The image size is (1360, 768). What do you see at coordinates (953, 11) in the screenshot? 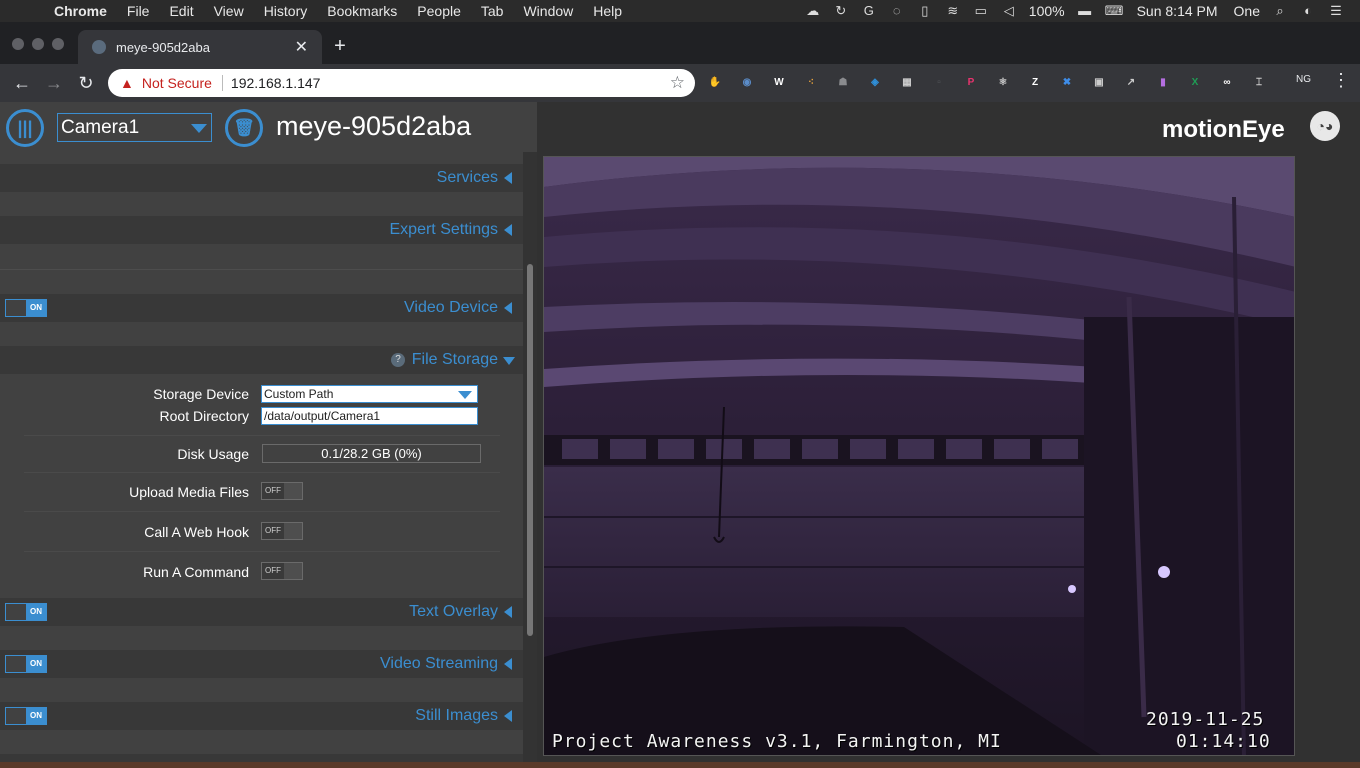
I see `wifi-icon: ≋` at bounding box center [953, 11].